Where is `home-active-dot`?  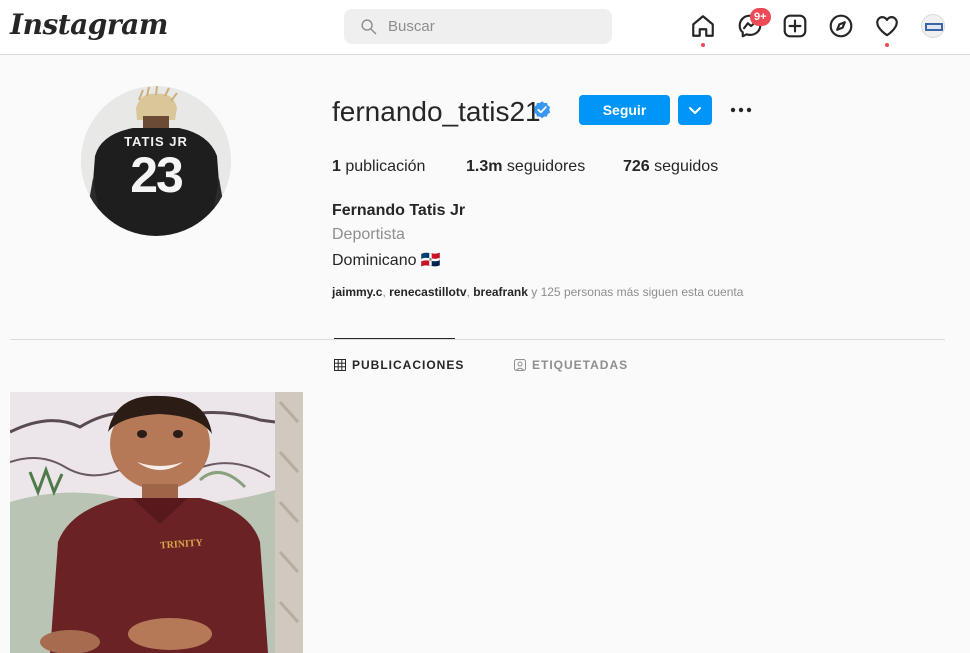 home-active-dot is located at coordinates (703, 45).